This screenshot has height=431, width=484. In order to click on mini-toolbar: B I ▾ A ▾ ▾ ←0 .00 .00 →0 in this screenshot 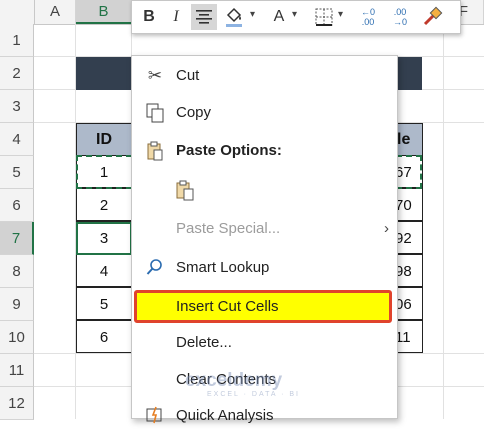, I will do `click(296, 17)`.